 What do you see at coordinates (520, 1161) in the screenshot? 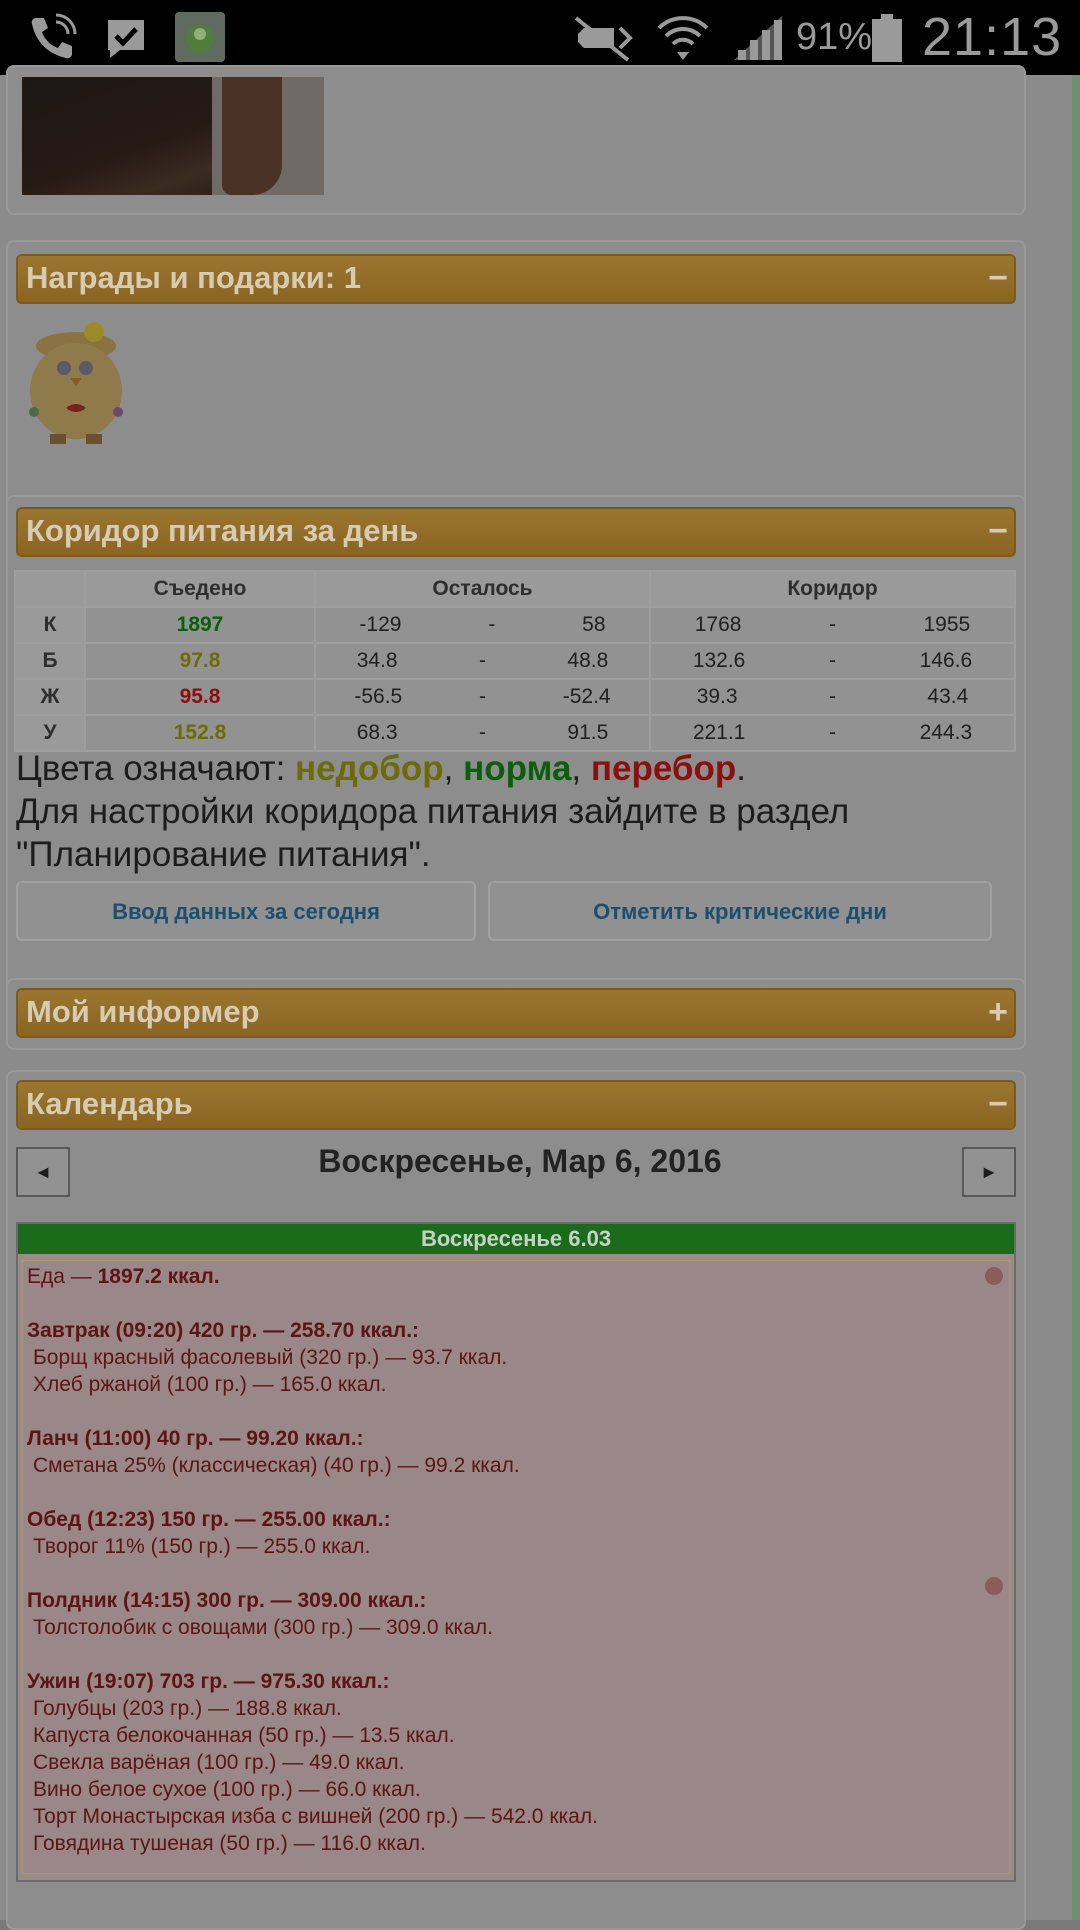
I see `calendar-date: Воскресенье, Мар 6, 2016` at bounding box center [520, 1161].